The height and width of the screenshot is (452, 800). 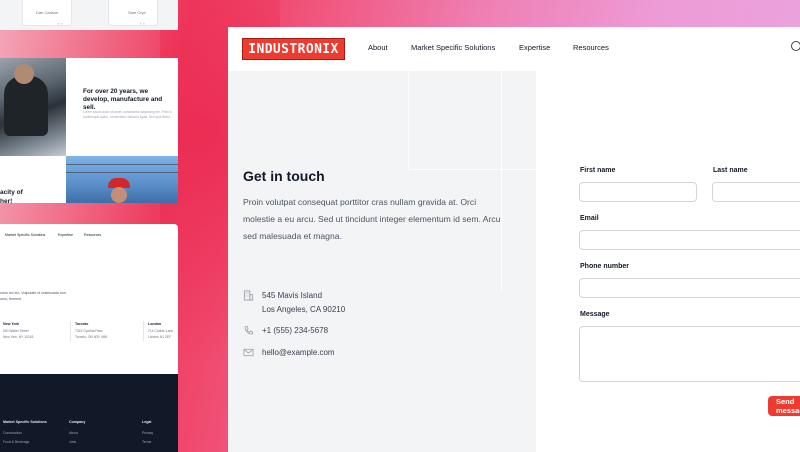 I want to click on worker-photo, so click(x=33, y=107).